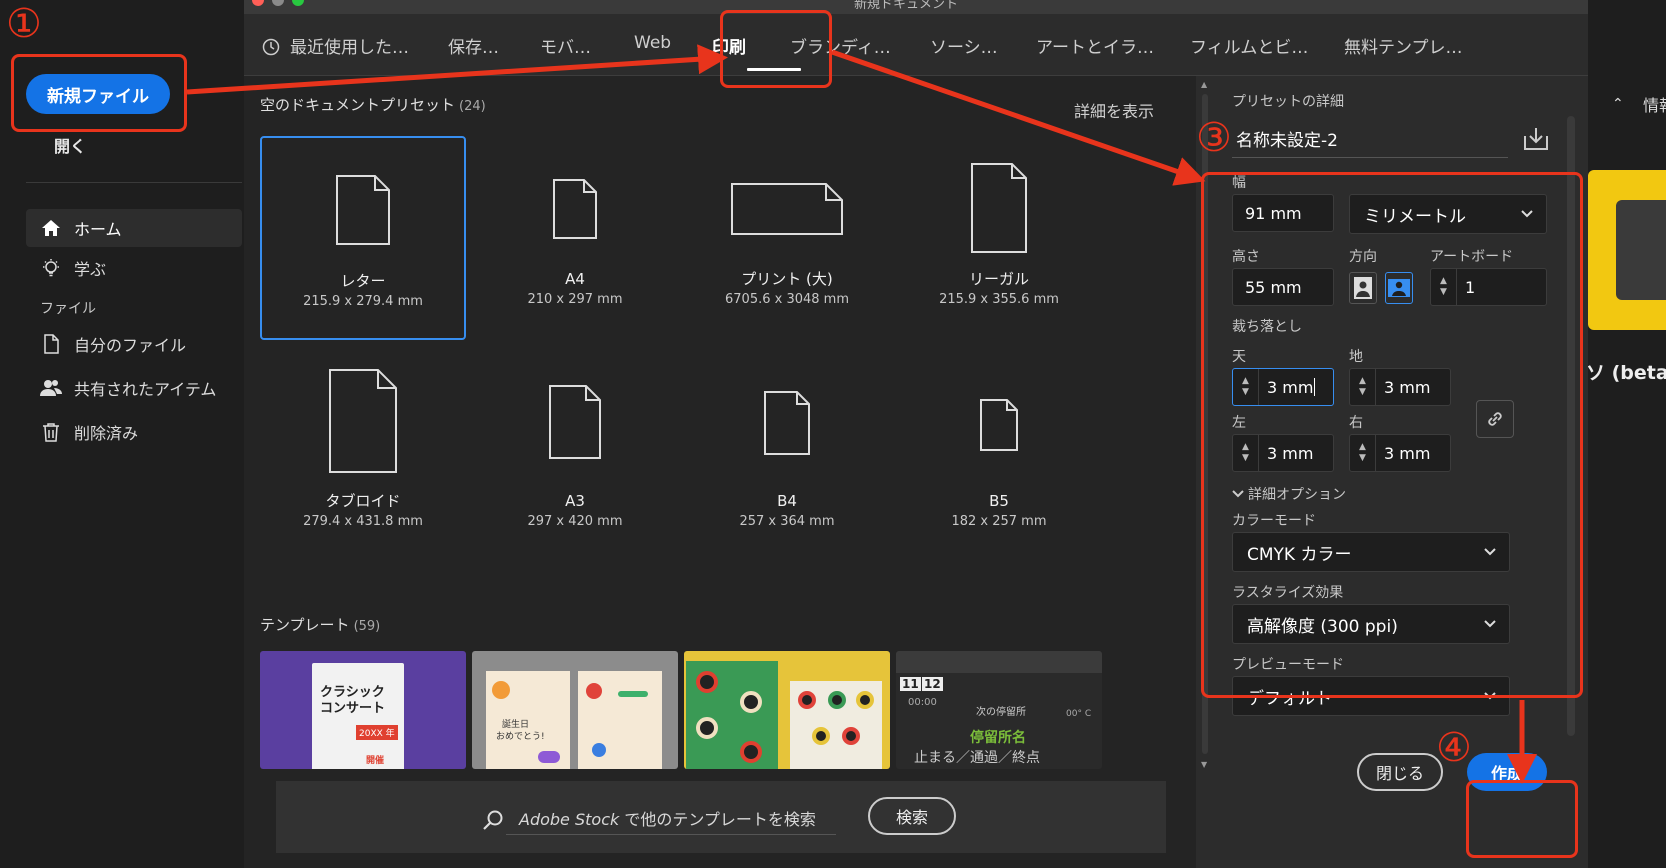 Image resolution: width=1666 pixels, height=868 pixels. What do you see at coordinates (134, 228) in the screenshot?
I see `sidebar-item-home: ホーム` at bounding box center [134, 228].